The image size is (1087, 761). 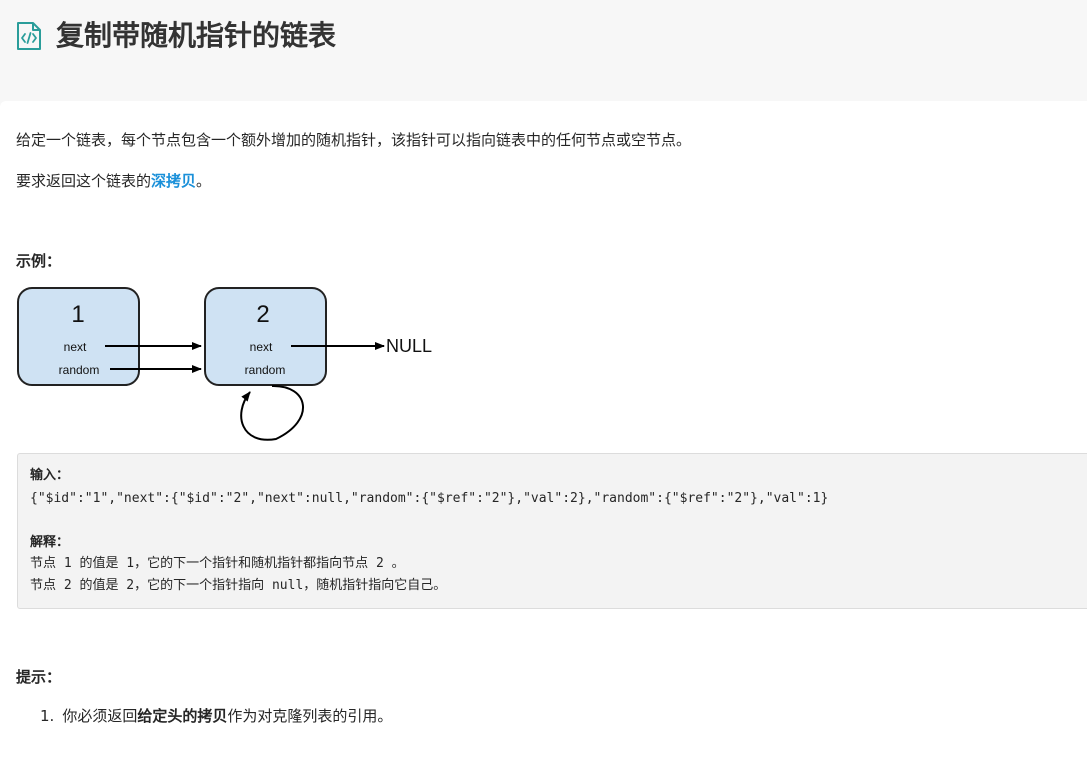 I want to click on hint-bold-text: 给定头的拷贝, so click(x=182, y=716).